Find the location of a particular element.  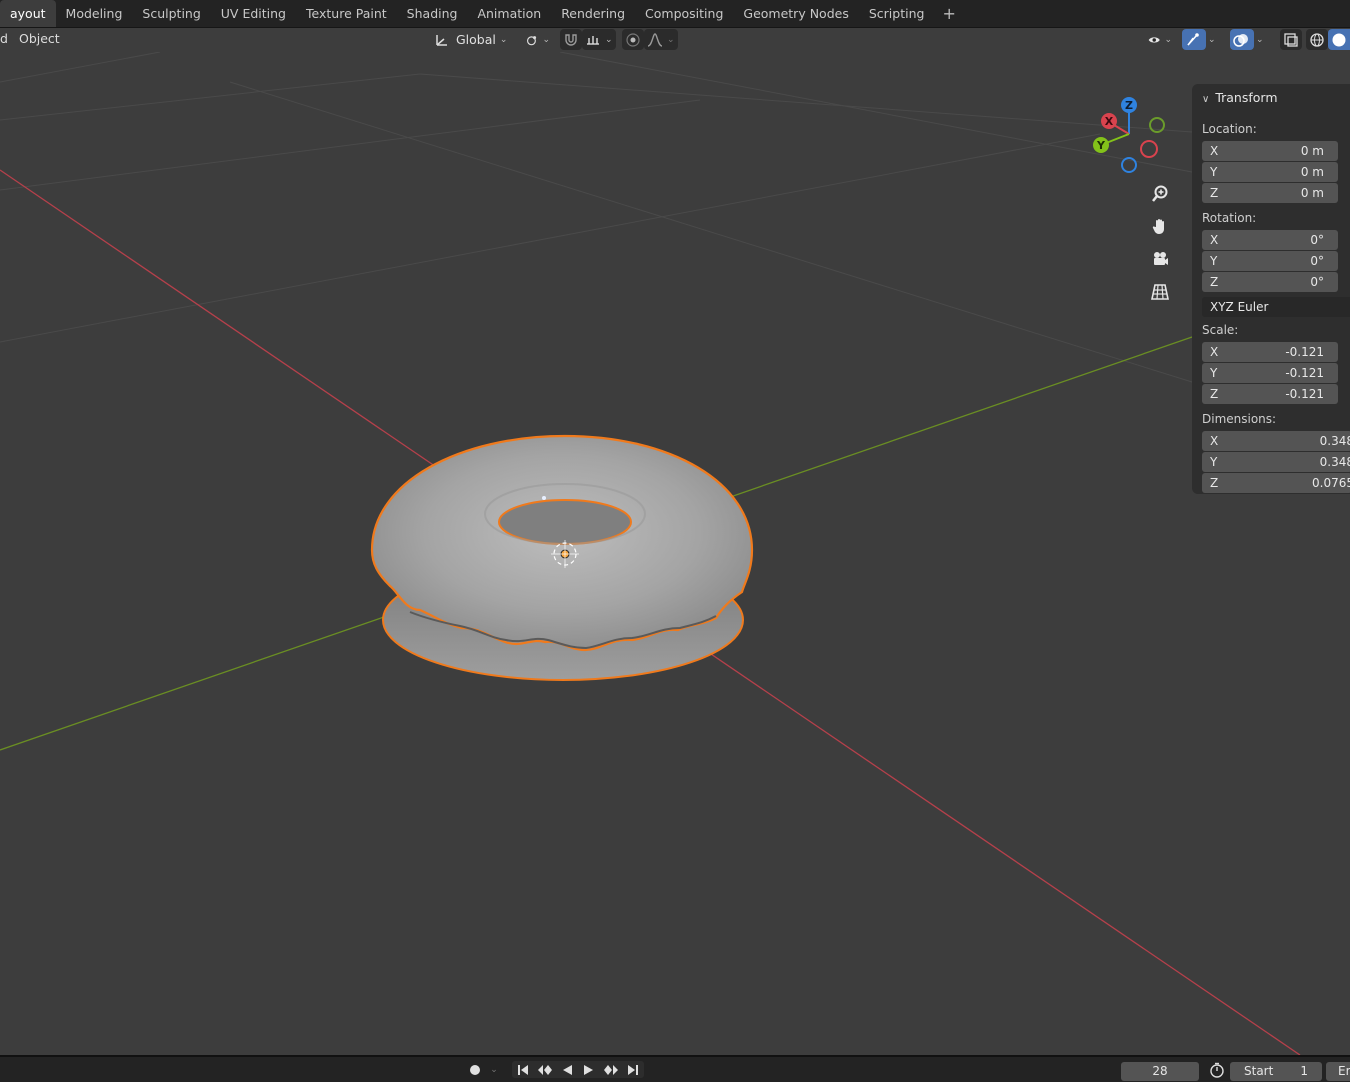

xray-toggle is located at coordinates (1291, 39).